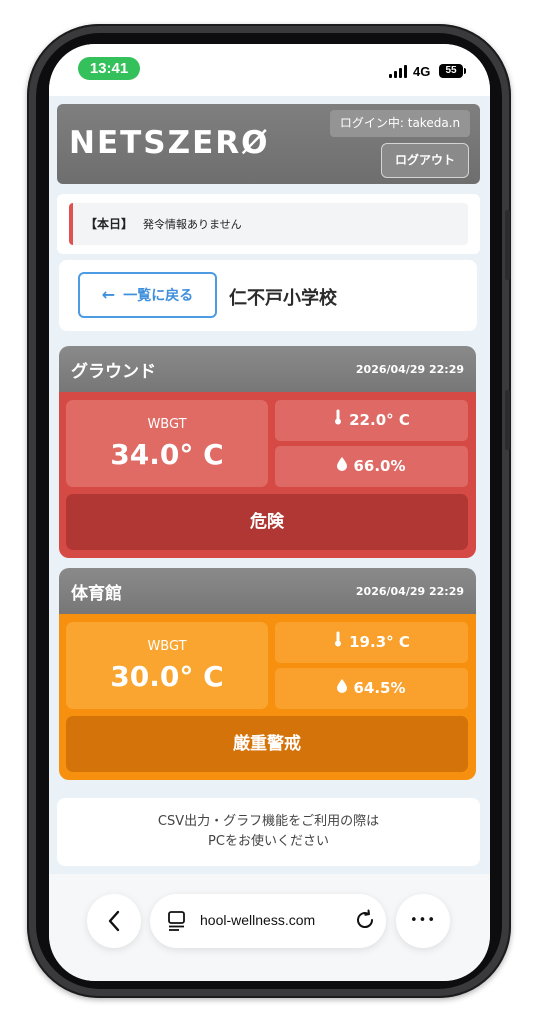 The width and height of the screenshot is (539, 1024). I want to click on status-time: 13:41, so click(109, 68).